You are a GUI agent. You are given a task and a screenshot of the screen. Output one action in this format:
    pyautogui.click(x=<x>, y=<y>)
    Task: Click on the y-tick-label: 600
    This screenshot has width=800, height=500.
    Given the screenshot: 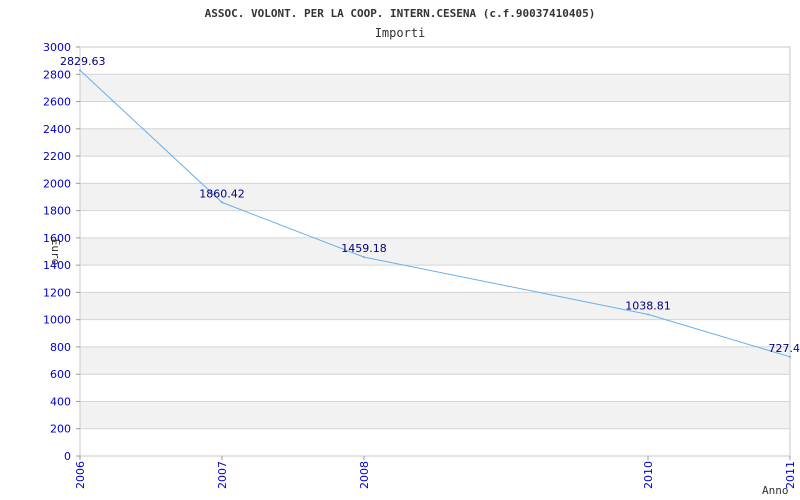 What is the action you would take?
    pyautogui.click(x=60, y=374)
    